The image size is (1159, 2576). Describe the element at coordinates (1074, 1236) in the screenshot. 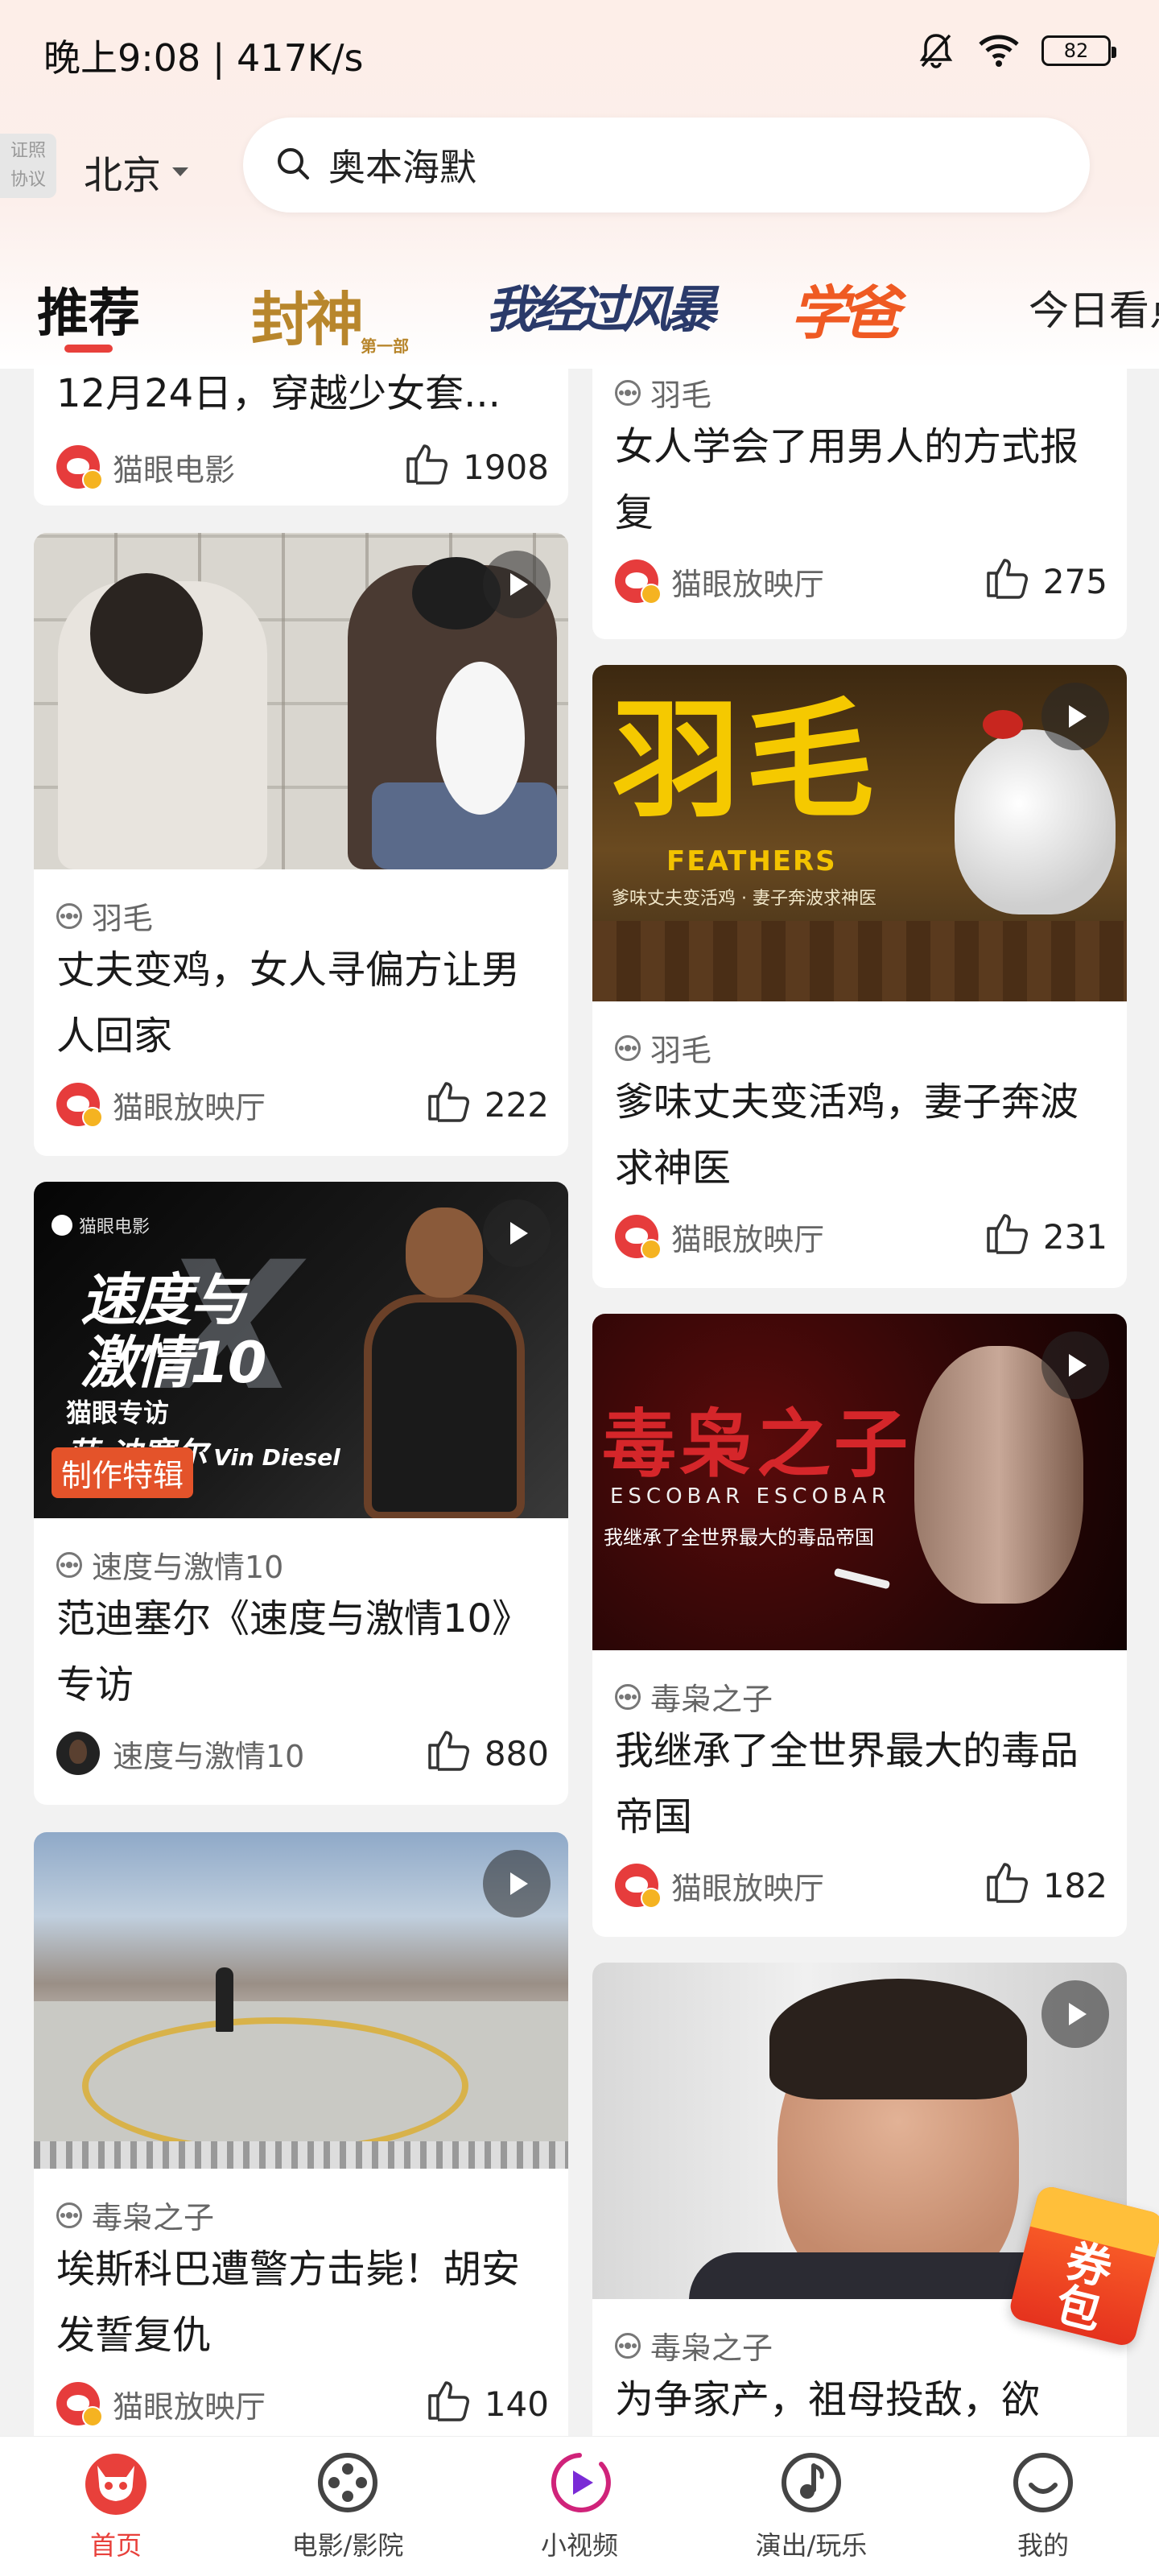

I see `like-count: 231` at that location.